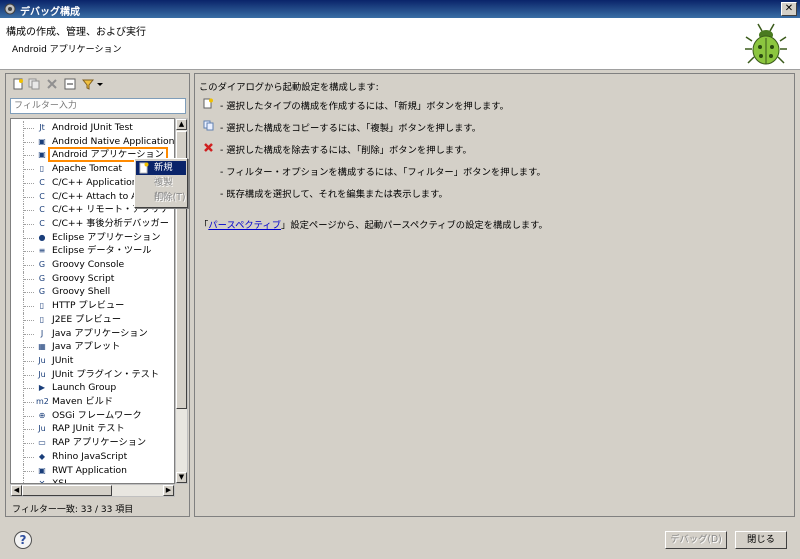 This screenshot has width=800, height=559. What do you see at coordinates (34, 84) in the screenshot?
I see `duplicate-icon` at bounding box center [34, 84].